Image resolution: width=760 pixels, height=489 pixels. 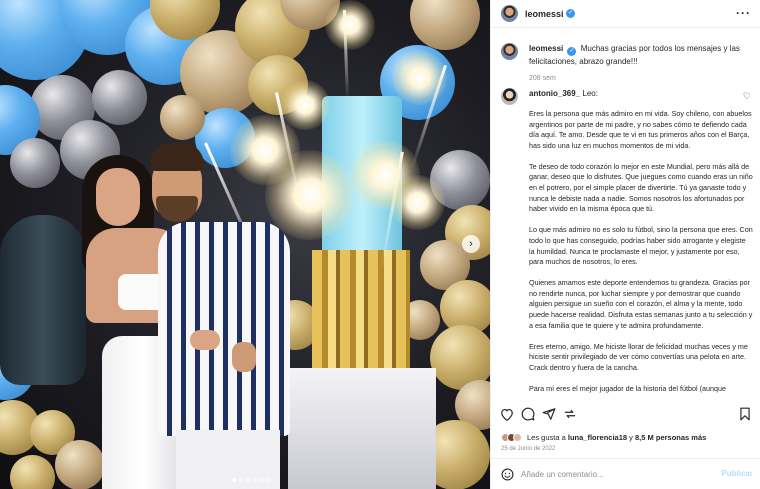 I want to click on liker-username: luna_florencia18, so click(x=597, y=437).